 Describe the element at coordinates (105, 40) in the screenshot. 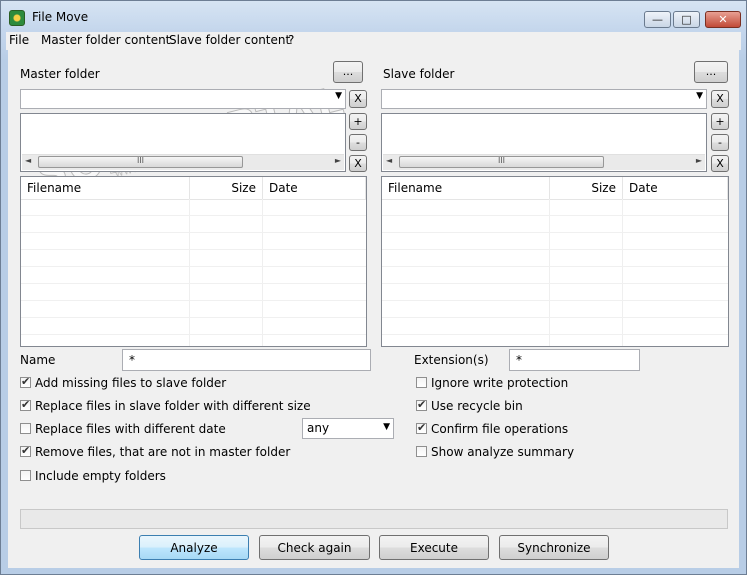

I see `menu-master-folder-content: Master folder content` at that location.